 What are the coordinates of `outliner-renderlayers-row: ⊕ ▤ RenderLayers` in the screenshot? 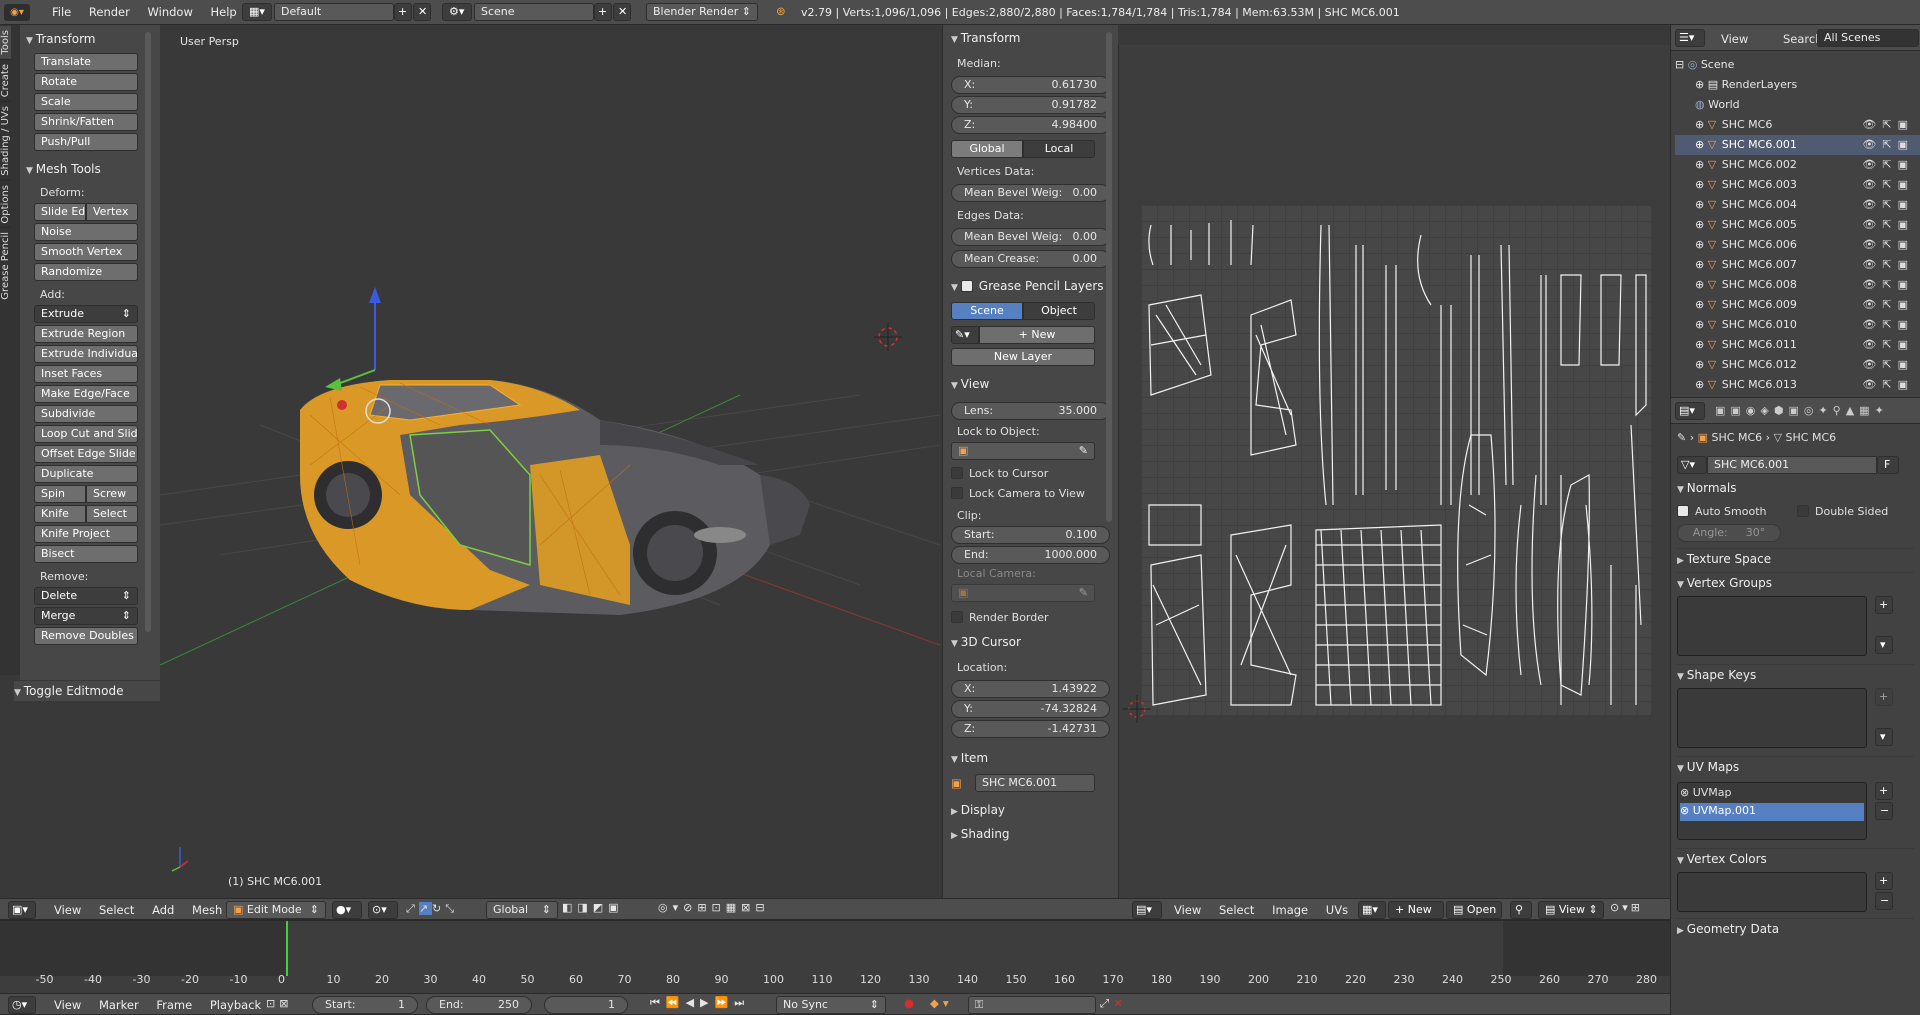 It's located at (1797, 85).